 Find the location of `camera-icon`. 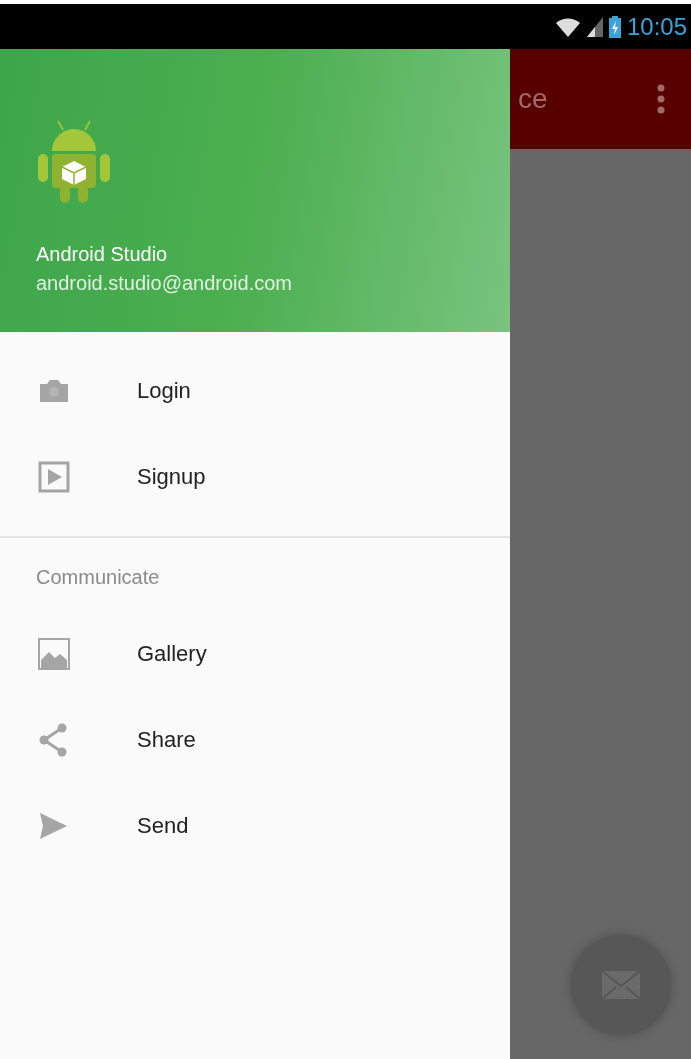

camera-icon is located at coordinates (54, 391).